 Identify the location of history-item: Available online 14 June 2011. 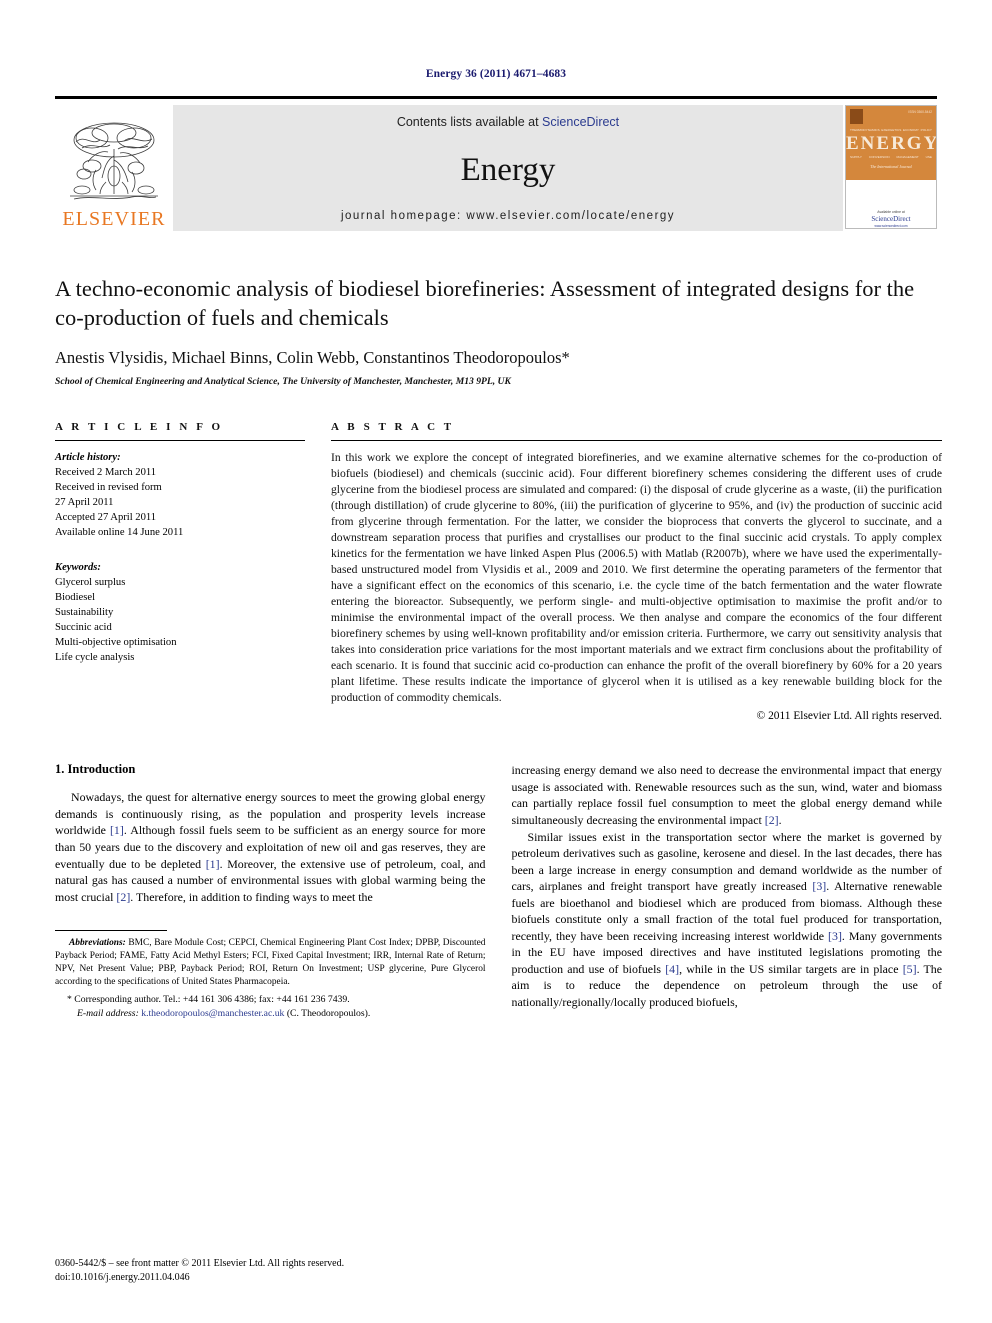
(119, 532).